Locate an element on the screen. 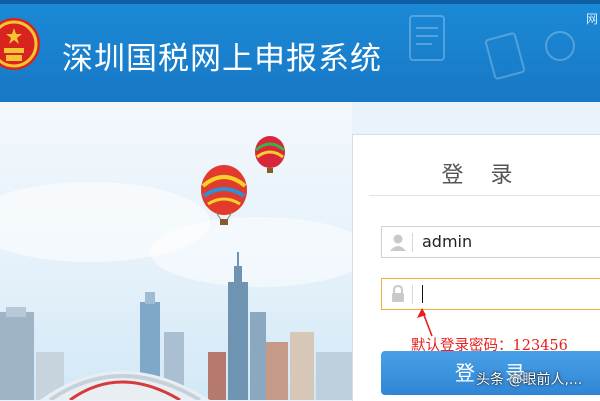 The image size is (600, 401). national-emblem-icon is located at coordinates (20, 44).